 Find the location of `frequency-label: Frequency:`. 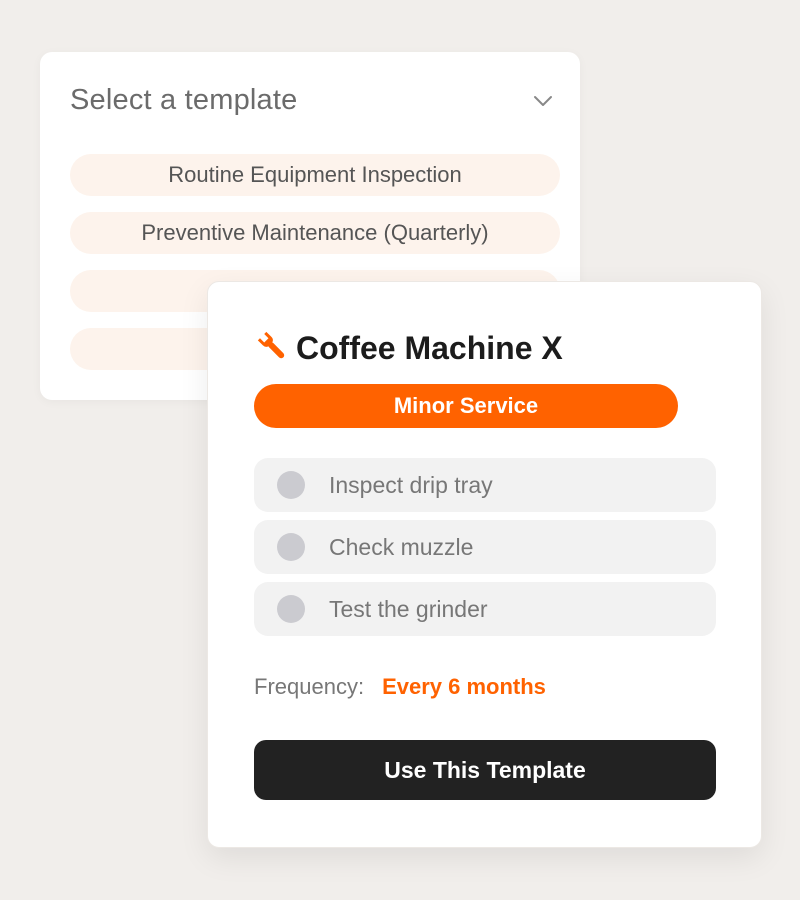

frequency-label: Frequency: is located at coordinates (309, 686).